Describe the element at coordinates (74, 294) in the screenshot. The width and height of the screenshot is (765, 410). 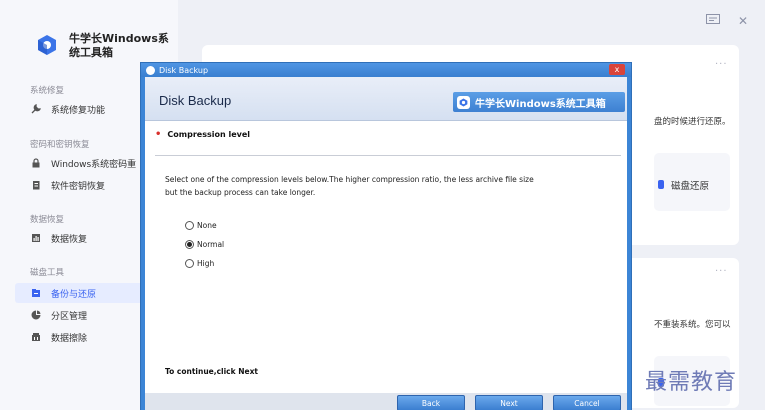
I see `sidebar-item-label: 备份与还原` at that location.